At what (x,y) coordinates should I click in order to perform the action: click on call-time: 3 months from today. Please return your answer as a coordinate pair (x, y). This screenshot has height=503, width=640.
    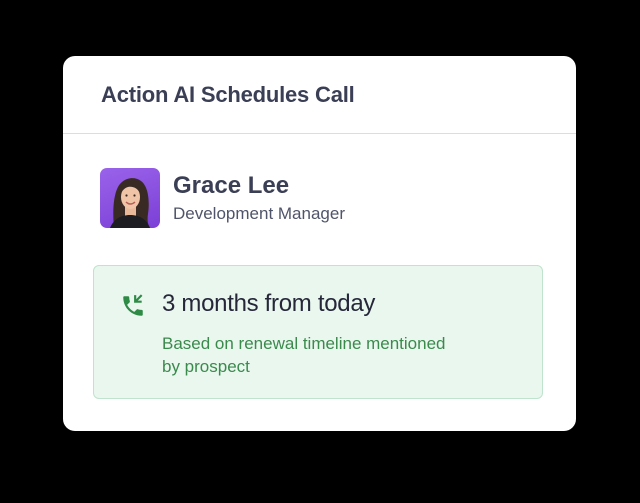
    Looking at the image, I should click on (269, 303).